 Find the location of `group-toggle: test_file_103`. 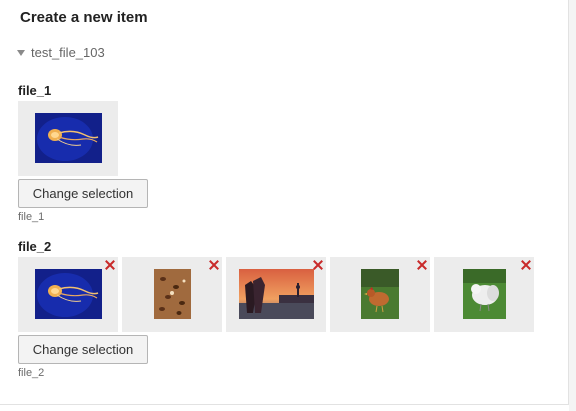

group-toggle: test_file_103 is located at coordinates (61, 52).